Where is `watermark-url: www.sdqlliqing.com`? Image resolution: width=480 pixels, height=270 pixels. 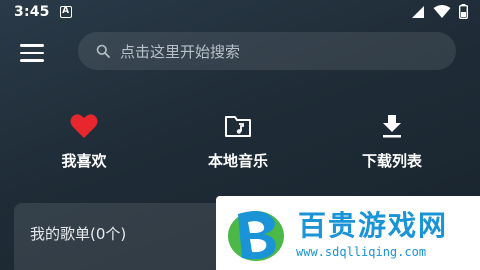
watermark-url: www.sdqlliqing.com is located at coordinates (361, 252).